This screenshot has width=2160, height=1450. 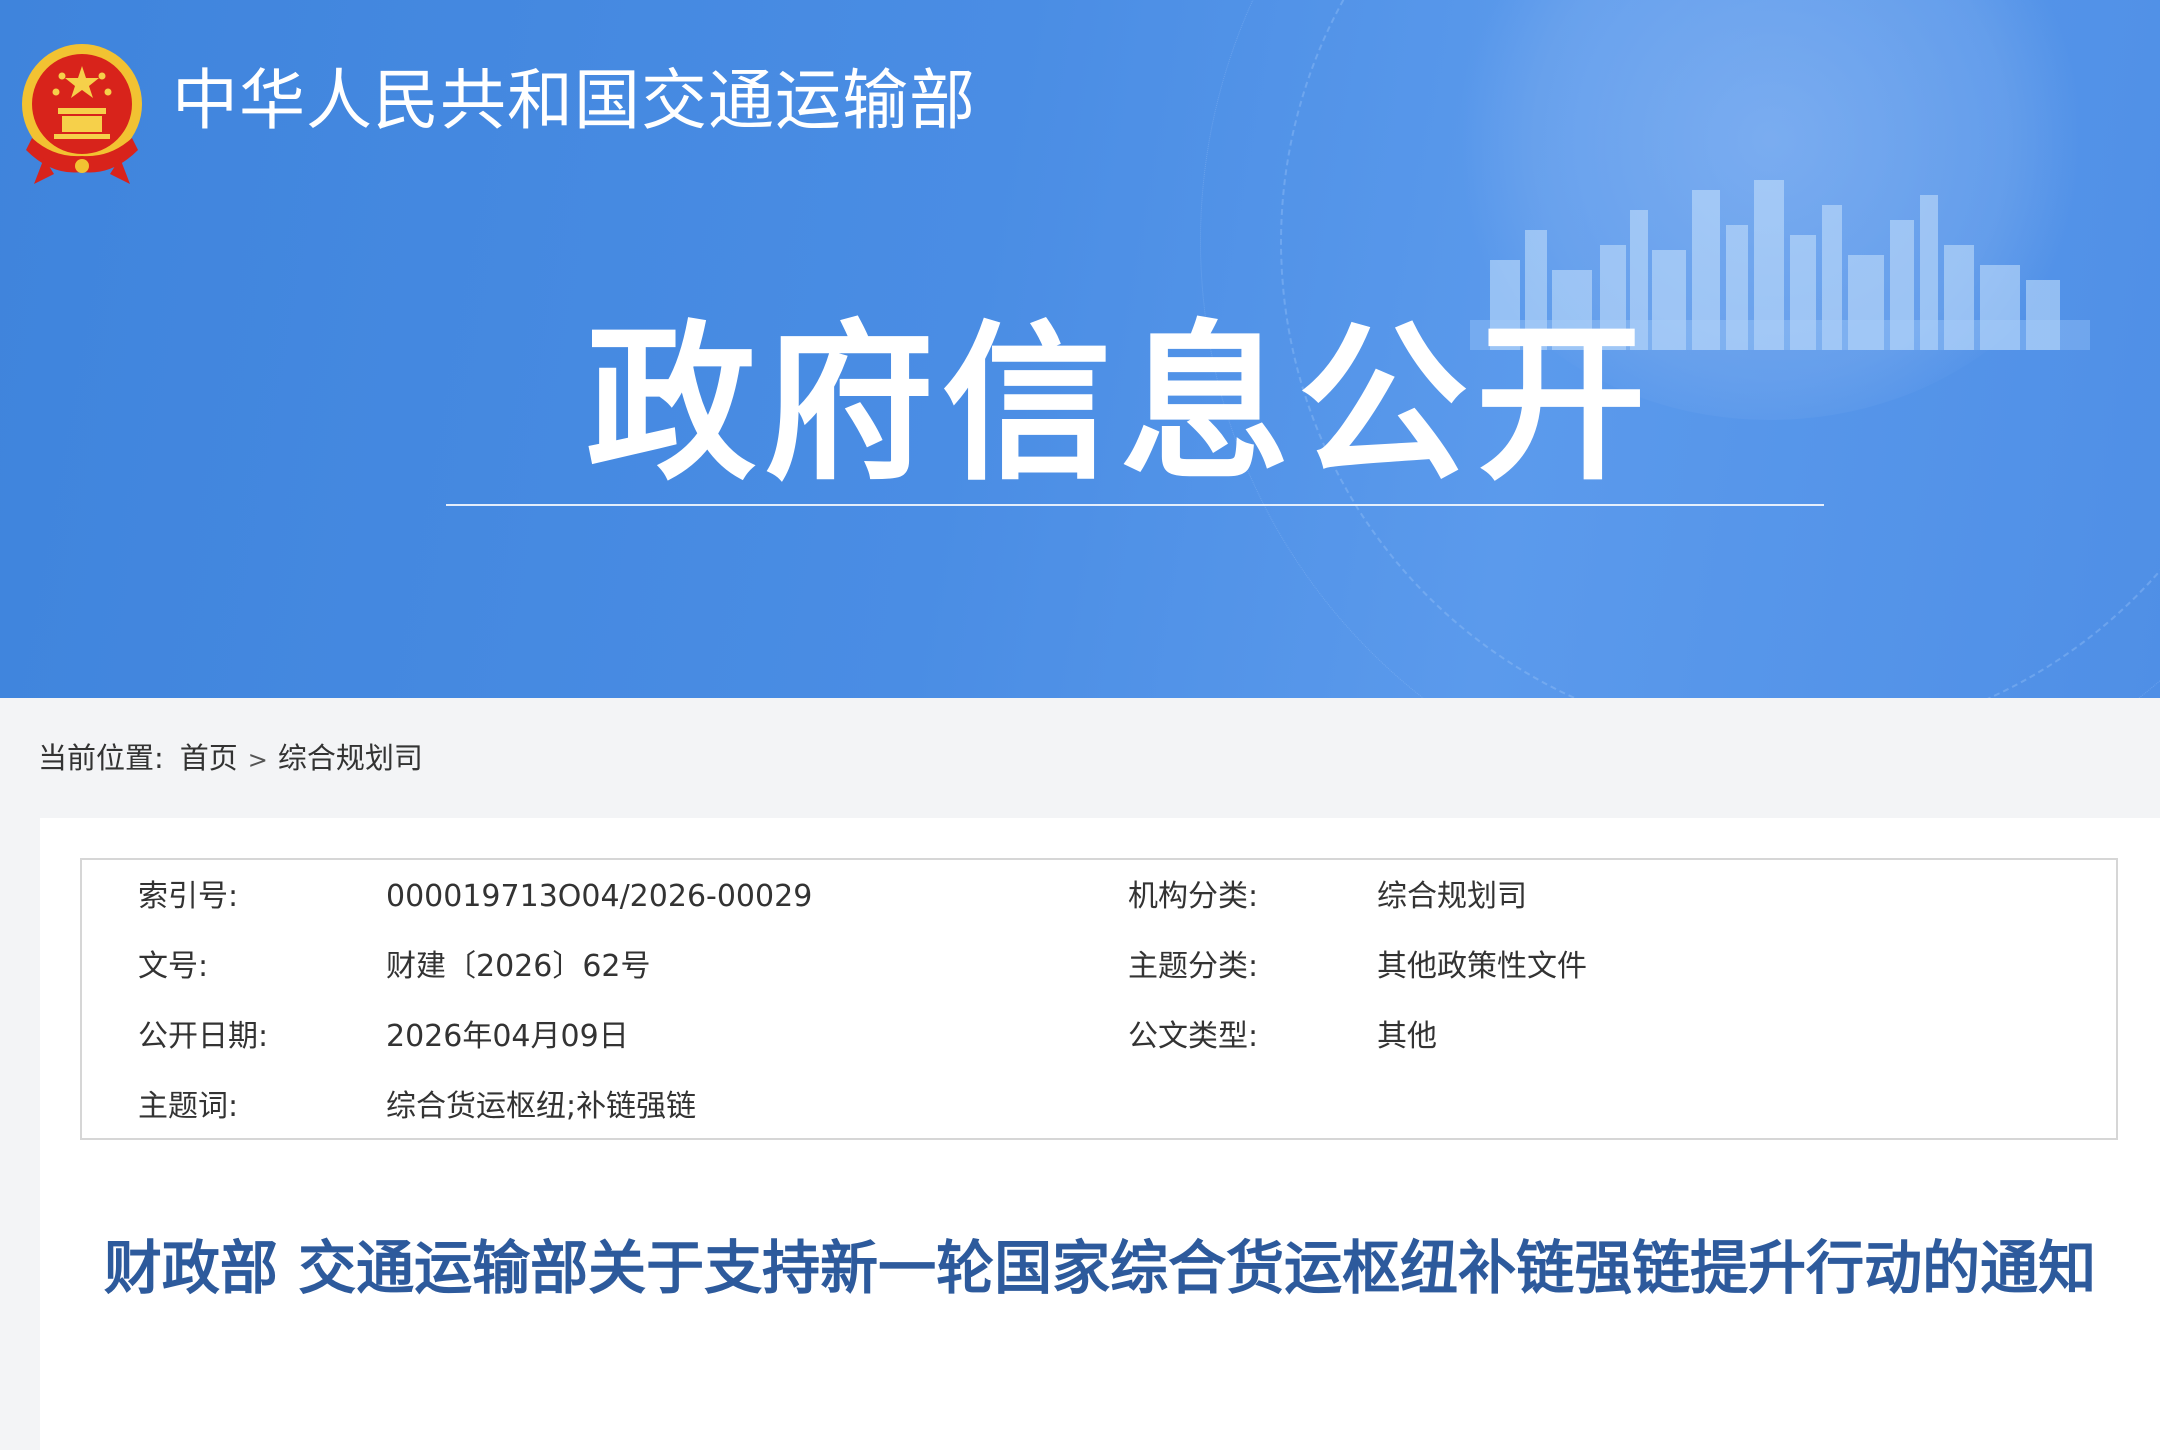 What do you see at coordinates (1099, 897) in the screenshot?
I see `metadata-row: 索引号: 000019713O04/2026-00029 机构分类: 综合规划司` at bounding box center [1099, 897].